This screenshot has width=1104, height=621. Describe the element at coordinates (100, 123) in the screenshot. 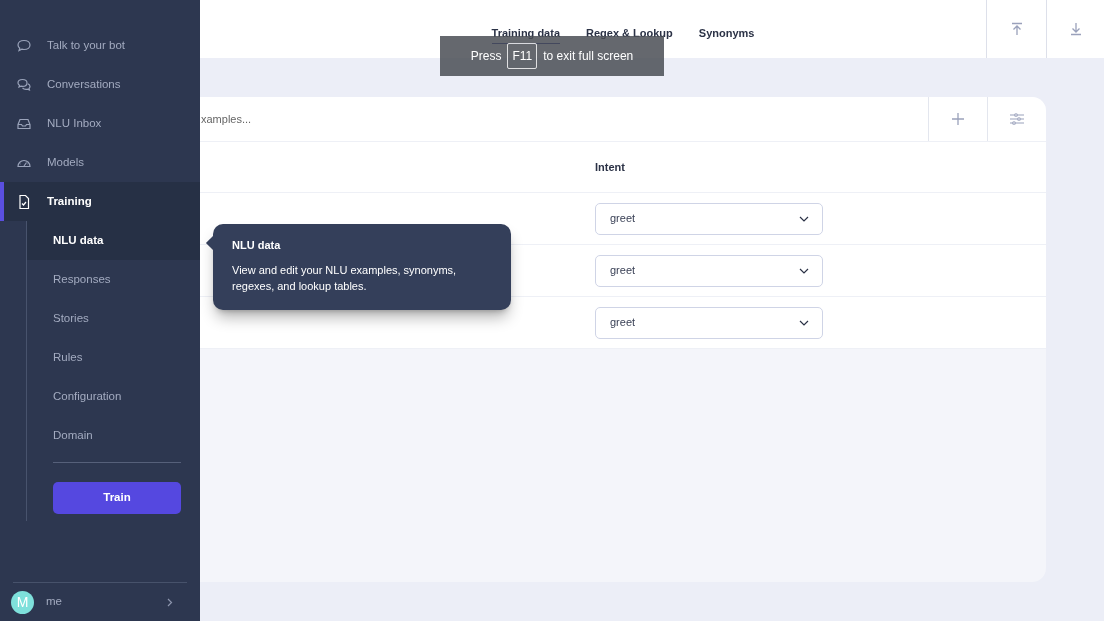

I see `sidebar-item: NLU Inbox` at that location.